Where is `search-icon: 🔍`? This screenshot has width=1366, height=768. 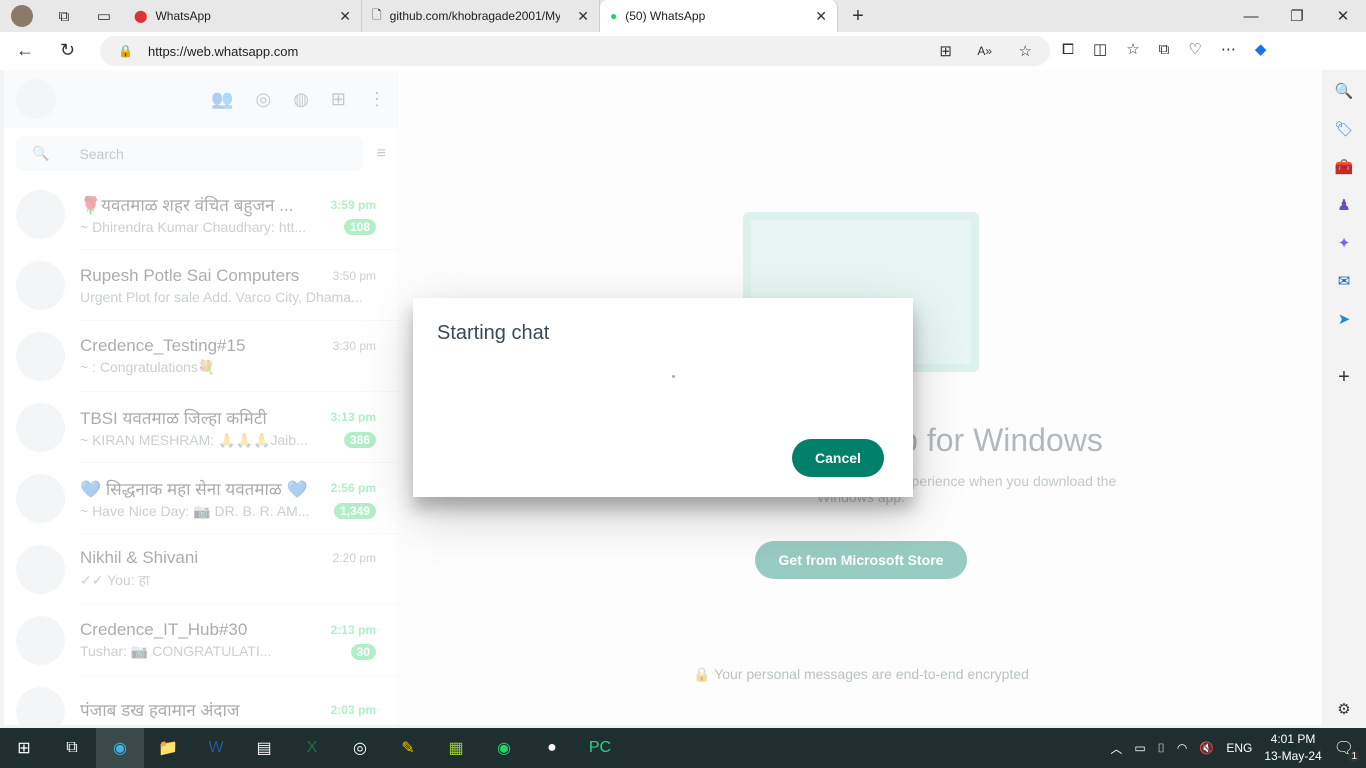 search-icon: 🔍 is located at coordinates (1344, 91).